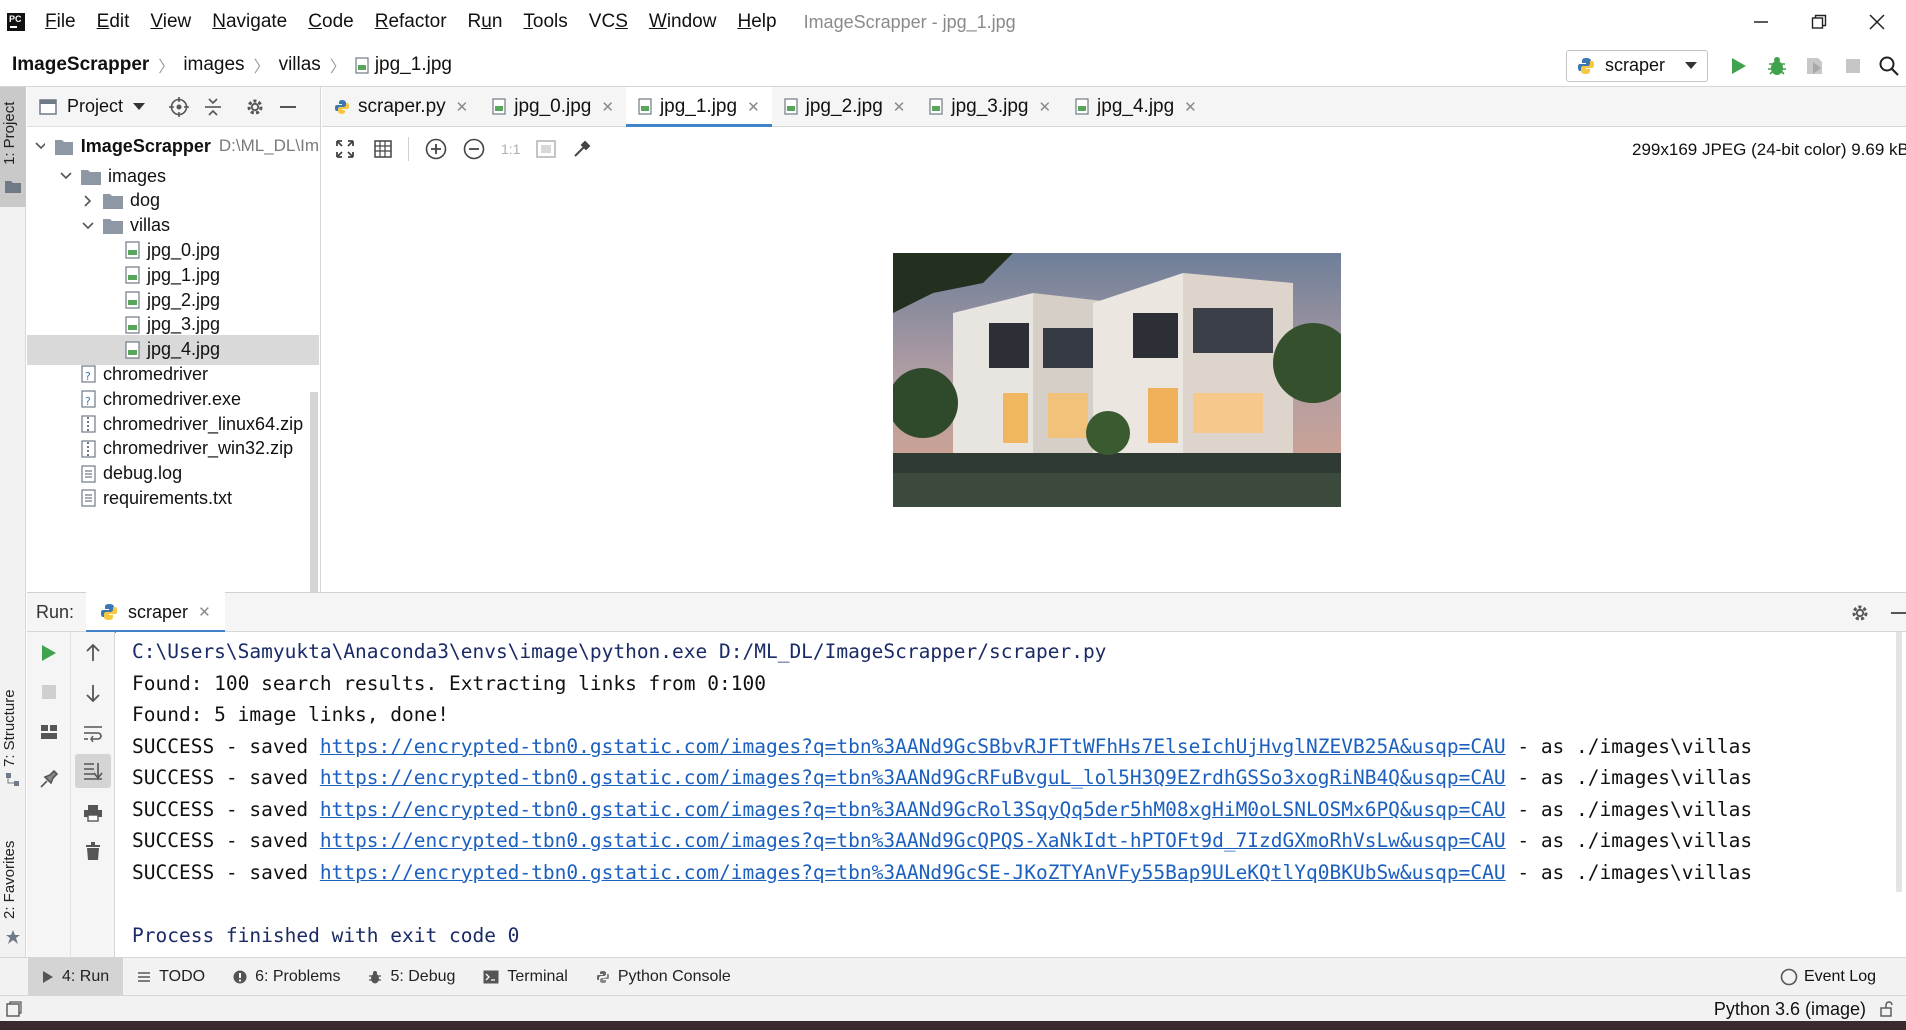 This screenshot has height=1030, width=1906. I want to click on menu-refactor: Refactor, so click(411, 22).